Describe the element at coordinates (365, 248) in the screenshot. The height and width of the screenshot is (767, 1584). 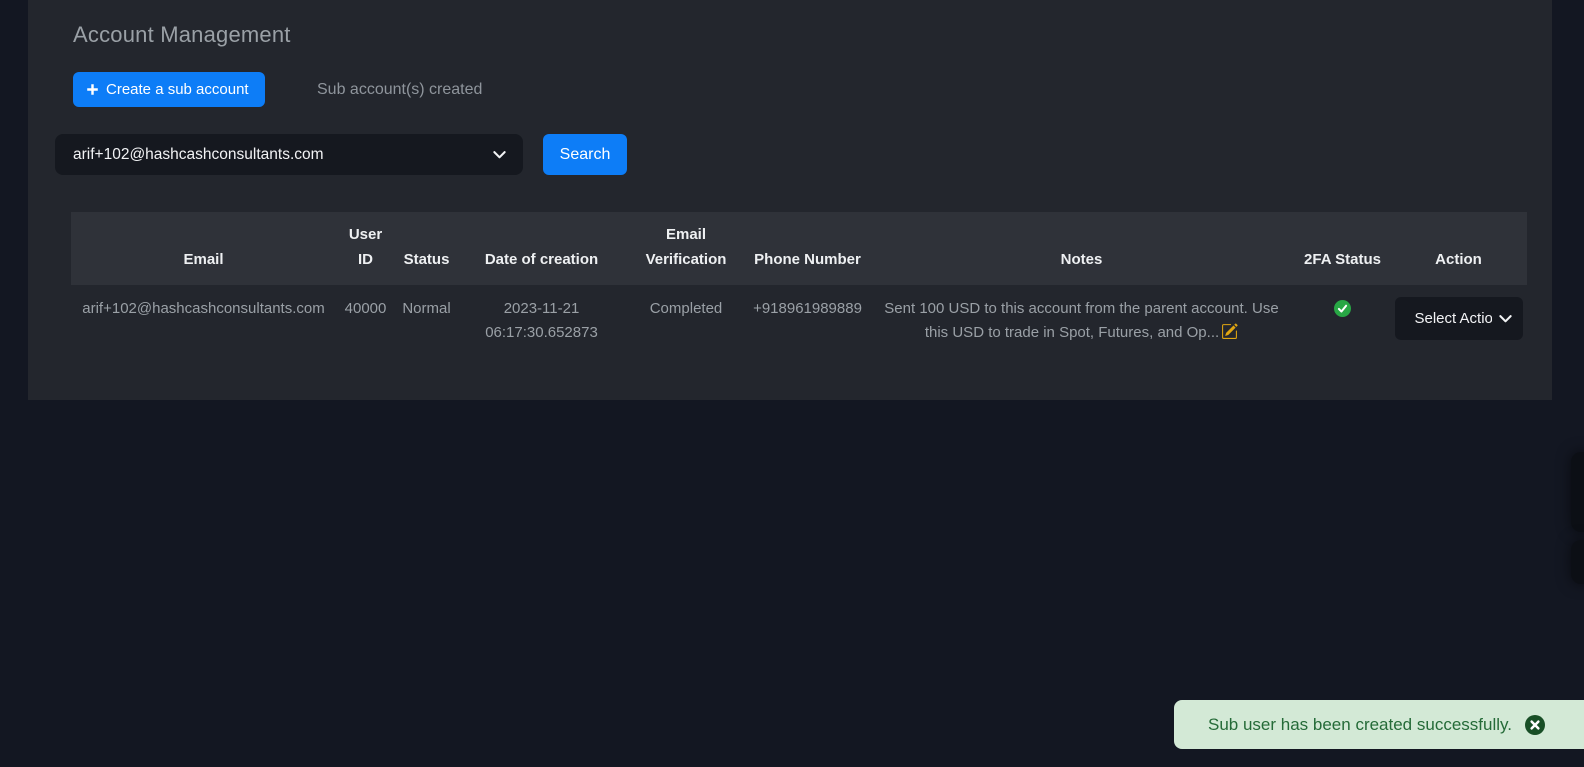
I see `col-header-user-id: User ID` at that location.